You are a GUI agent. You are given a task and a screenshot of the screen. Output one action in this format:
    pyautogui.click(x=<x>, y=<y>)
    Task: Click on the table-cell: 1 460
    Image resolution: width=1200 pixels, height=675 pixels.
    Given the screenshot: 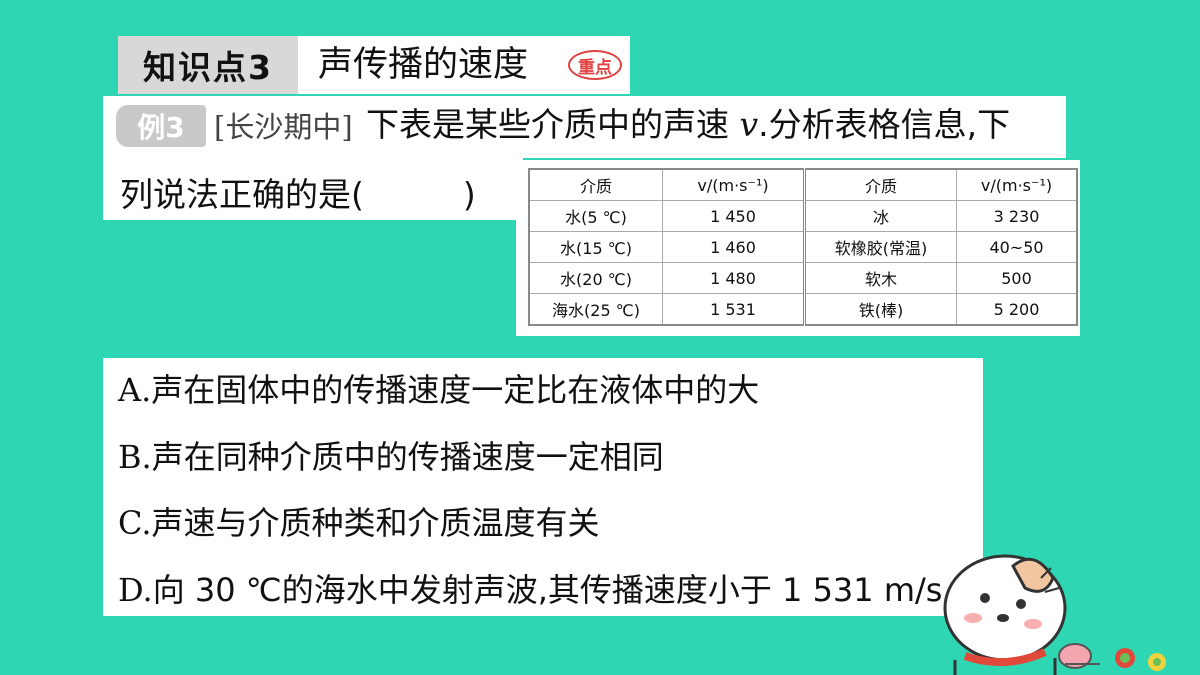 What is the action you would take?
    pyautogui.click(x=733, y=247)
    